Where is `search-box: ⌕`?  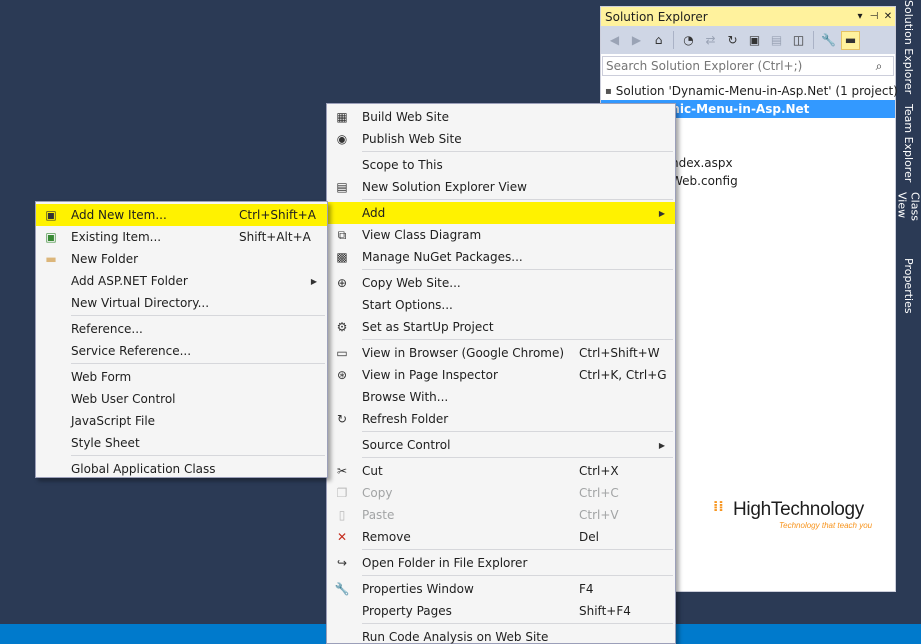 search-box: ⌕ is located at coordinates (748, 66).